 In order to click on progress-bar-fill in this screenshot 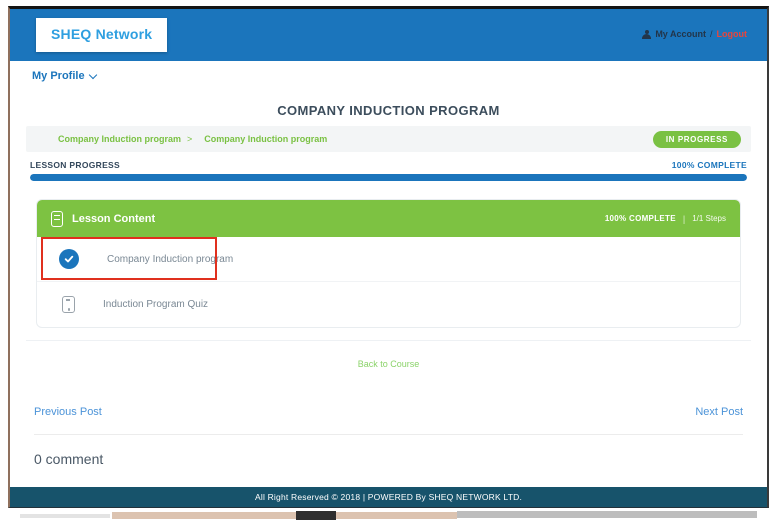, I will do `click(388, 177)`.